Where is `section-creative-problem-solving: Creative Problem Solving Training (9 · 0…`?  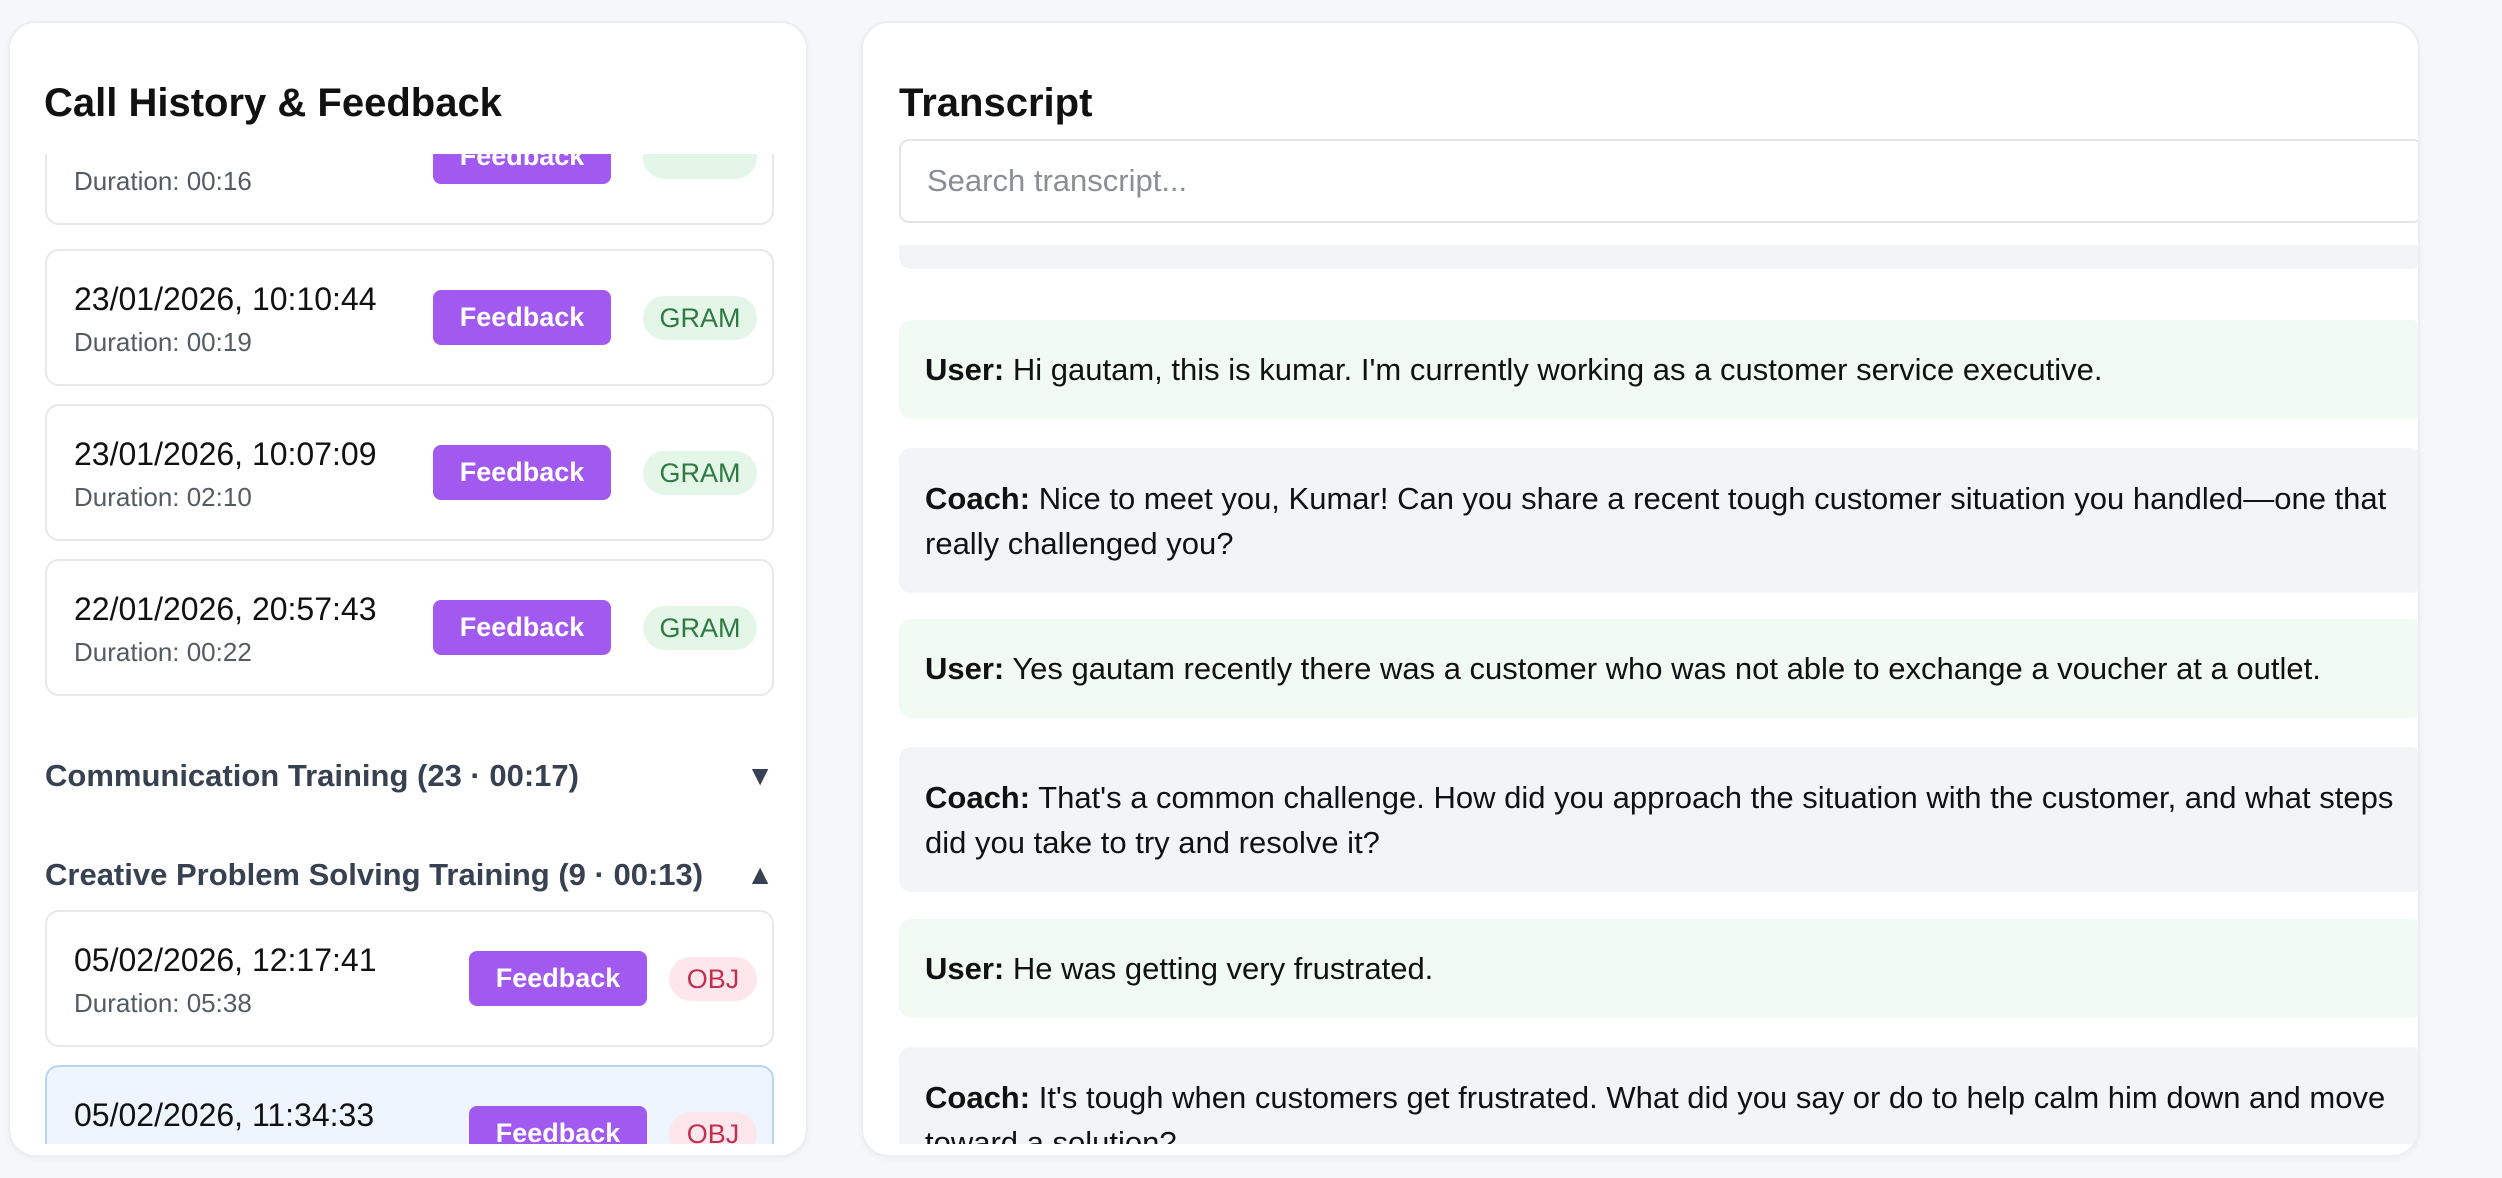
section-creative-problem-solving: Creative Problem Solving Training (9 · 0… is located at coordinates (409, 875).